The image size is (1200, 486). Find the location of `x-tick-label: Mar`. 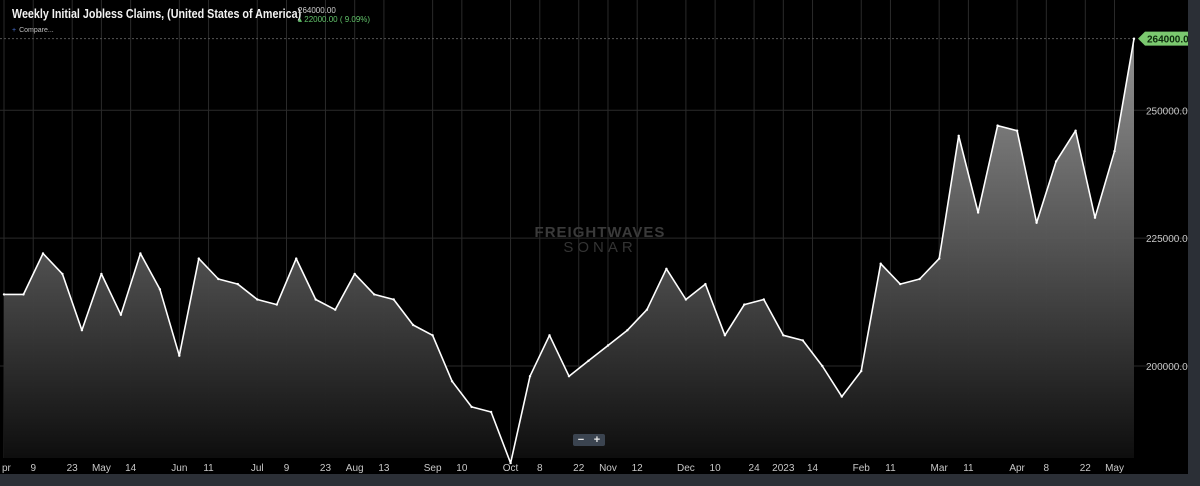

x-tick-label: Mar is located at coordinates (940, 468).